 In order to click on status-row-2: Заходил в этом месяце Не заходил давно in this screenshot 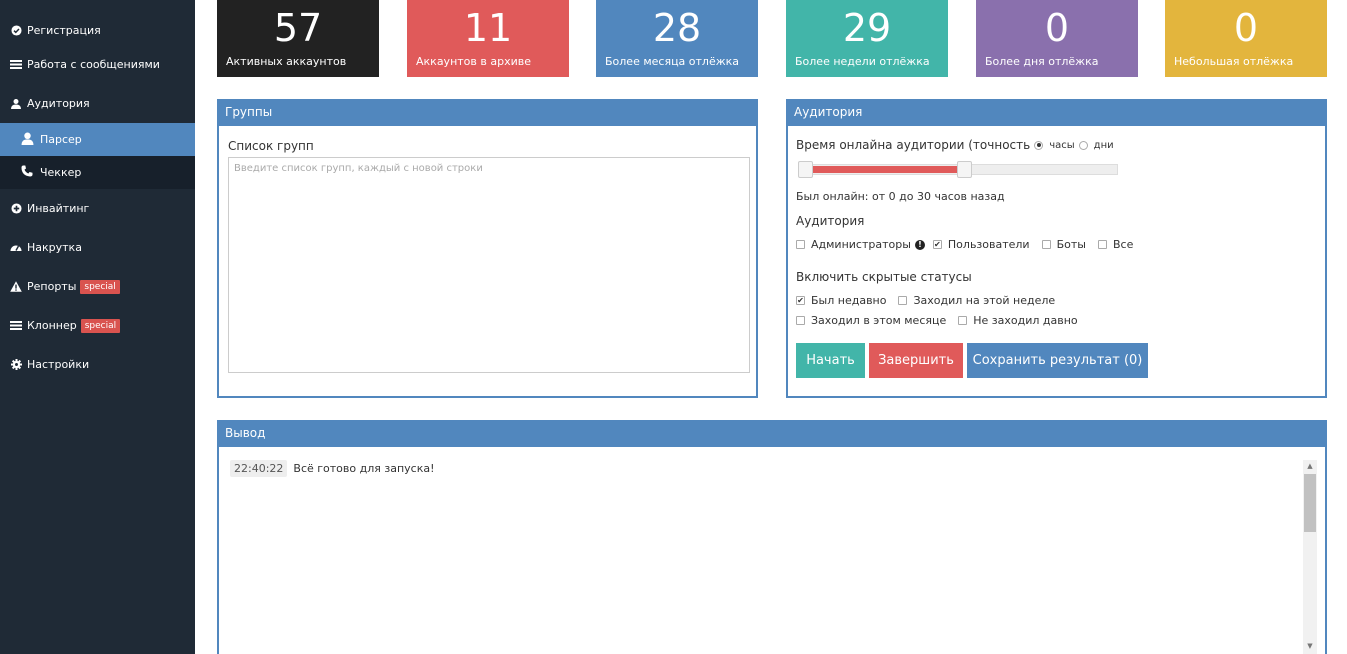, I will do `click(937, 320)`.